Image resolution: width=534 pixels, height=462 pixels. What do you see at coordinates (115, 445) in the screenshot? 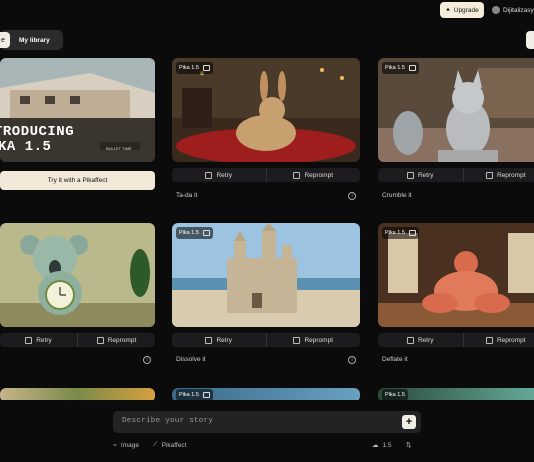
I see `paperclip-icon: ⌁` at bounding box center [115, 445].